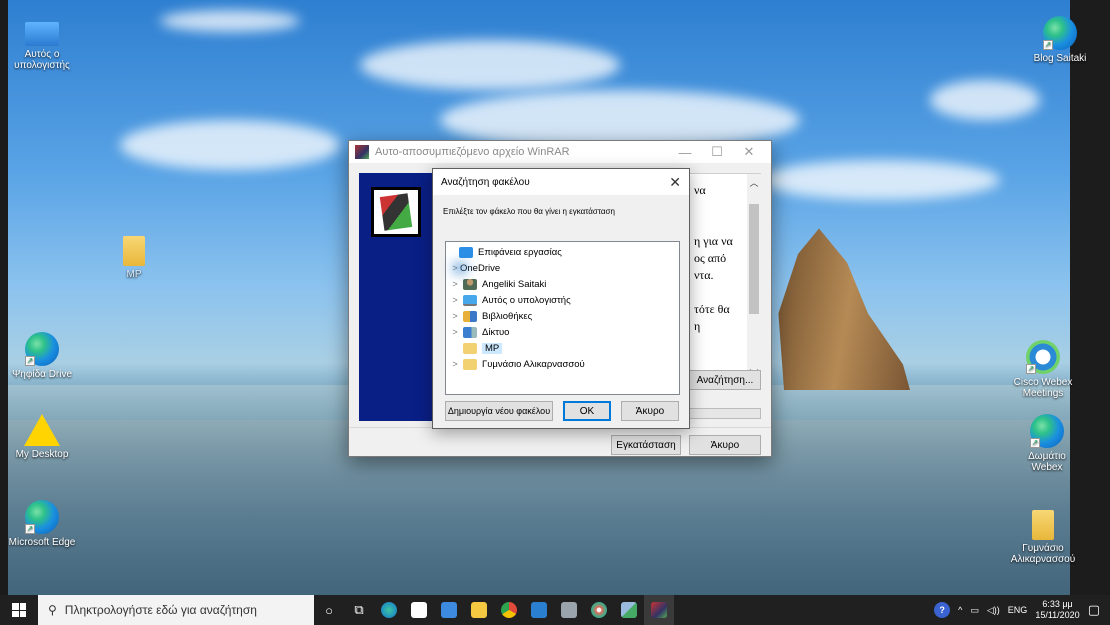  I want to click on minimize-icon: —, so click(685, 152).